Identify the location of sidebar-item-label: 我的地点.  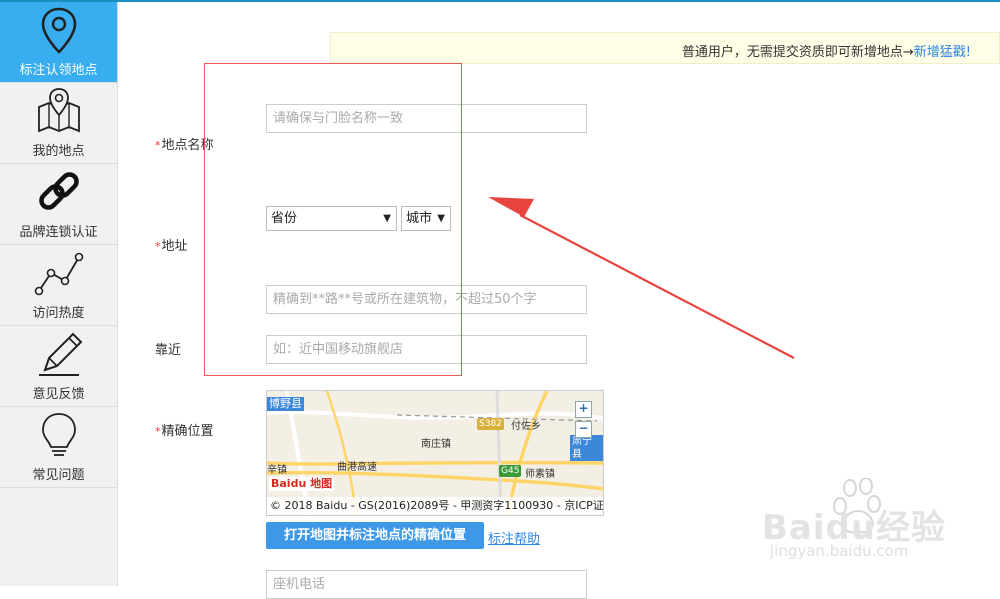
(58, 151).